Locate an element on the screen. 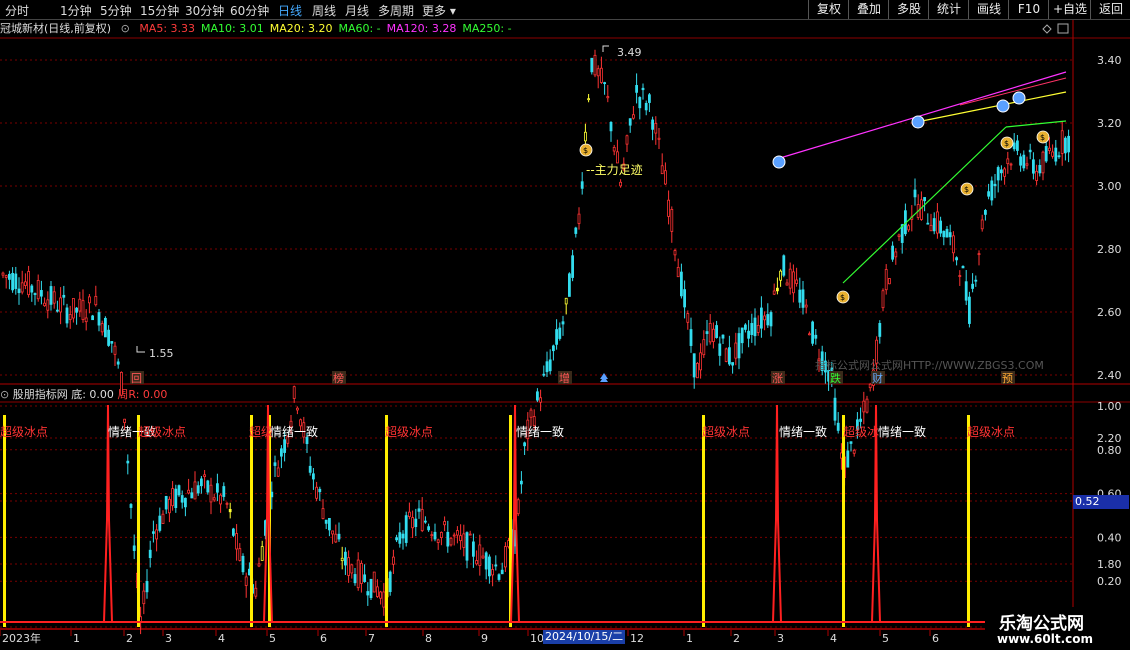 Image resolution: width=1130 pixels, height=650 pixels. x-axis-label-10: 10 is located at coordinates (537, 638).